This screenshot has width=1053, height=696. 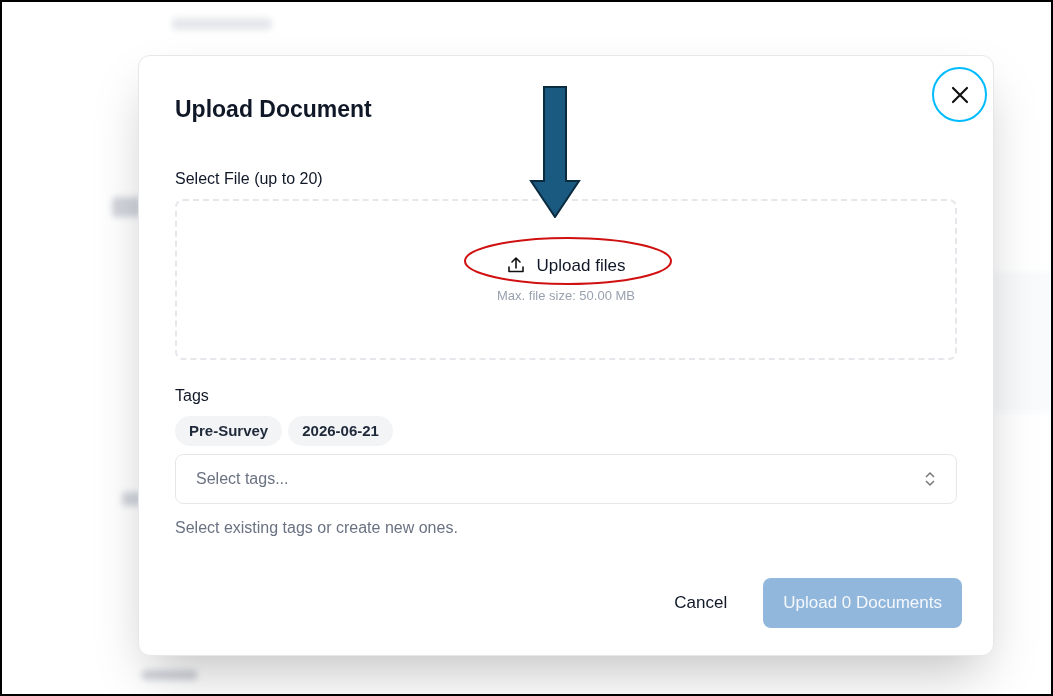 What do you see at coordinates (249, 178) in the screenshot?
I see `field-label: Select File (up to 20)` at bounding box center [249, 178].